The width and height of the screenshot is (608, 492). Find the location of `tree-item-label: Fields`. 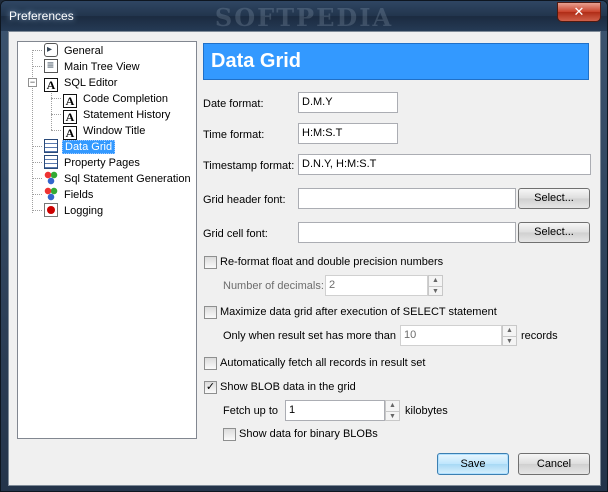

tree-item-label: Fields is located at coordinates (79, 195).